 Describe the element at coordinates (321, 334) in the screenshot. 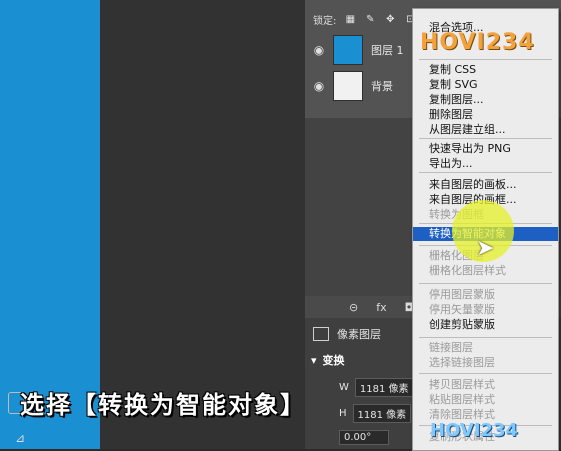

I see `pixel-layer-icon` at that location.